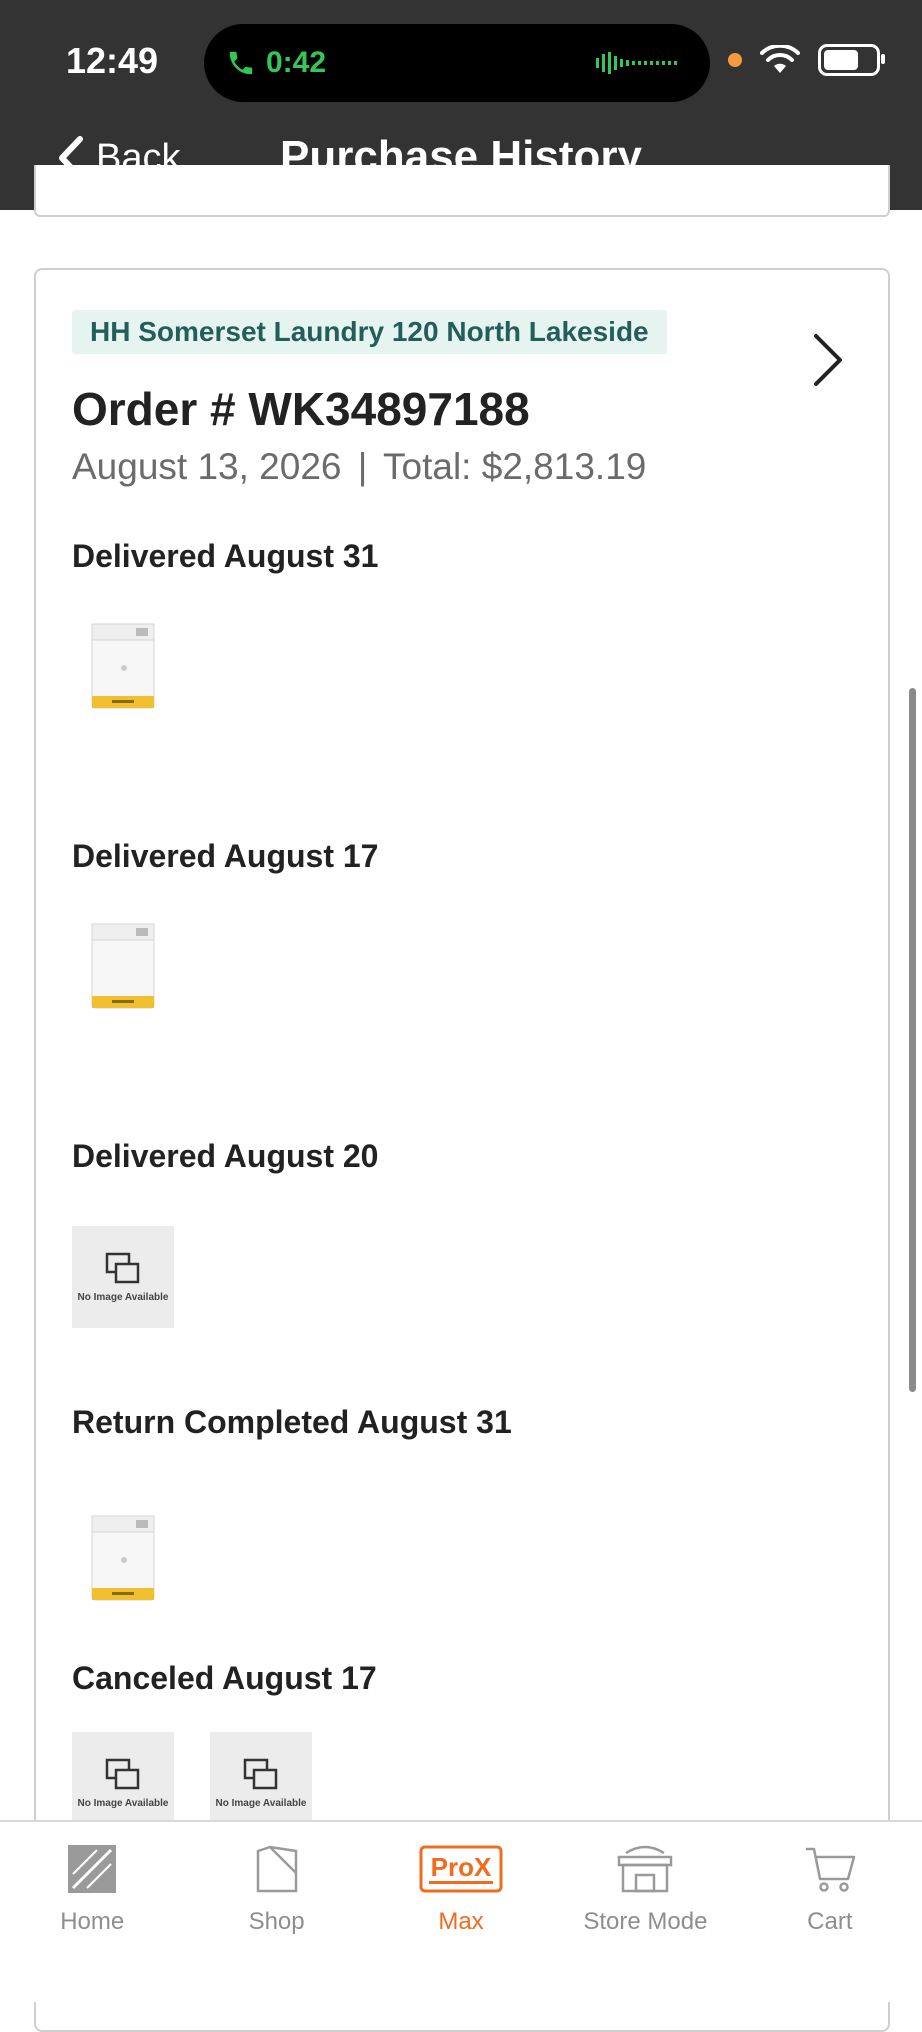  Describe the element at coordinates (830, 1869) in the screenshot. I see `cart-icon` at that location.